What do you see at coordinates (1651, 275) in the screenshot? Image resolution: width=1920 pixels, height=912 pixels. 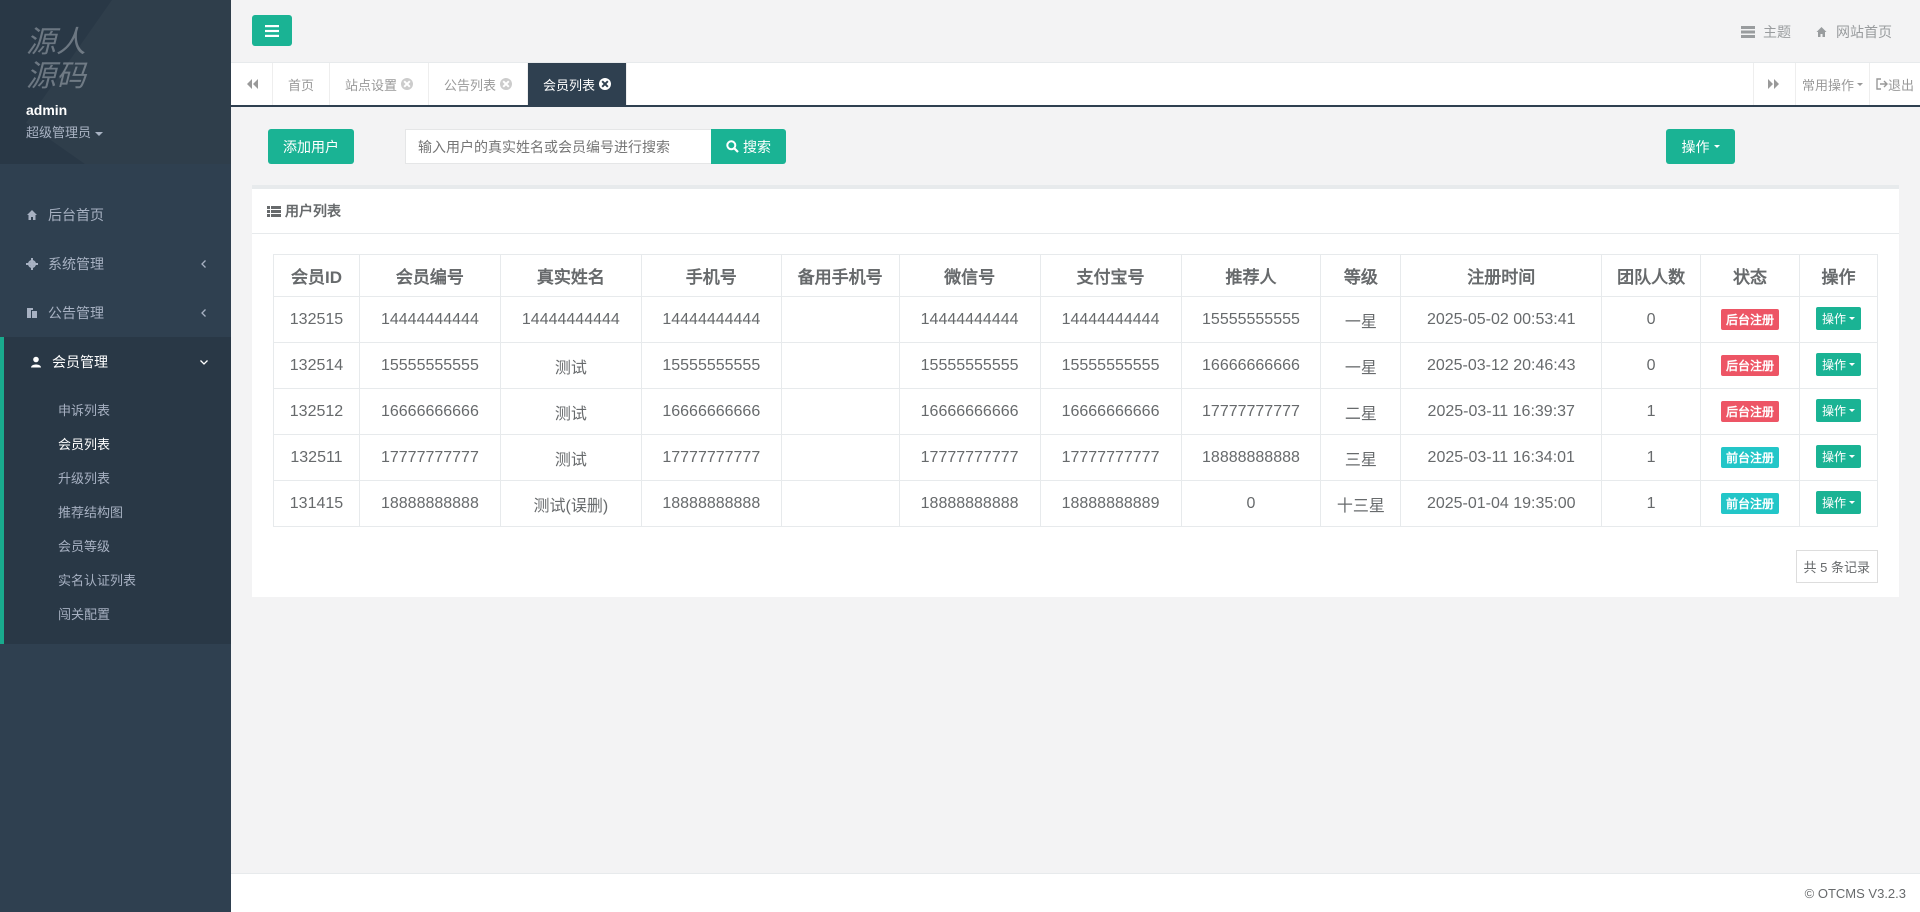 I see `column-header: 团队人数` at bounding box center [1651, 275].